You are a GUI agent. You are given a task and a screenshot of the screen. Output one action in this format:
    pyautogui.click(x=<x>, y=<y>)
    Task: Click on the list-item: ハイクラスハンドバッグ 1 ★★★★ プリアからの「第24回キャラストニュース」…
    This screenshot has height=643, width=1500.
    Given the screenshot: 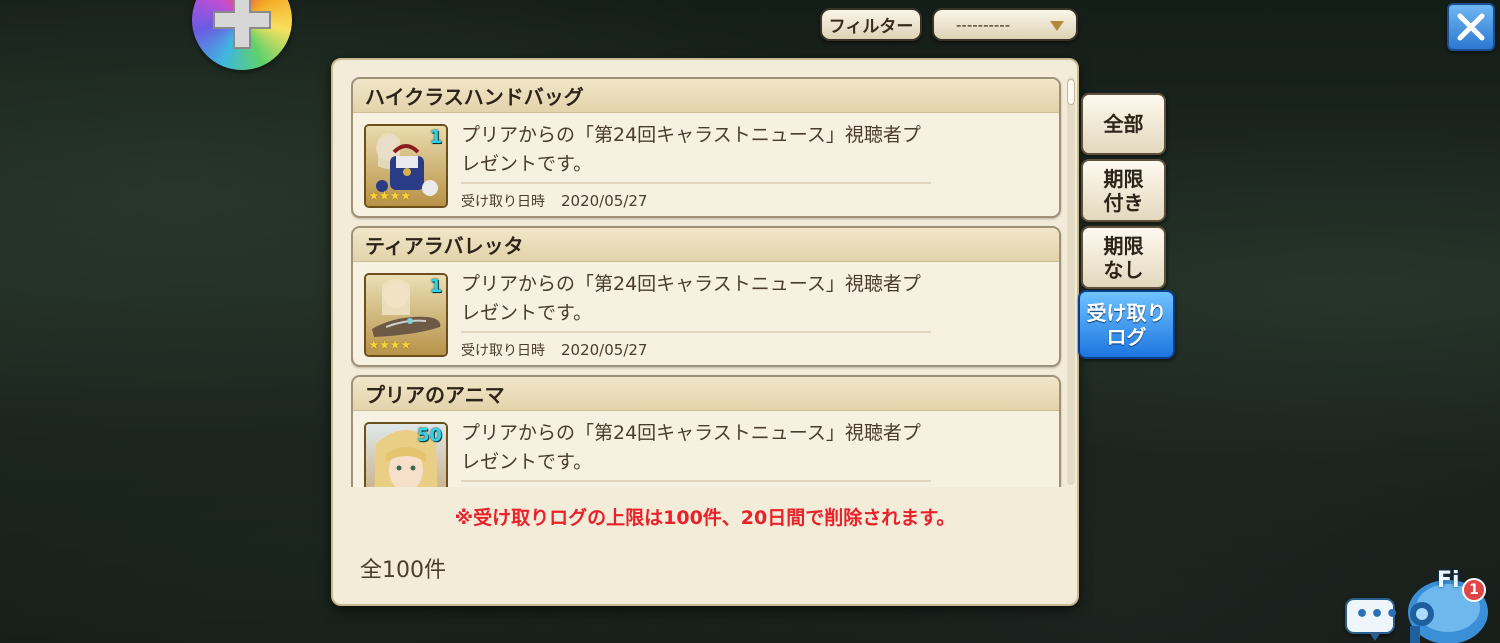 What is the action you would take?
    pyautogui.click(x=706, y=147)
    